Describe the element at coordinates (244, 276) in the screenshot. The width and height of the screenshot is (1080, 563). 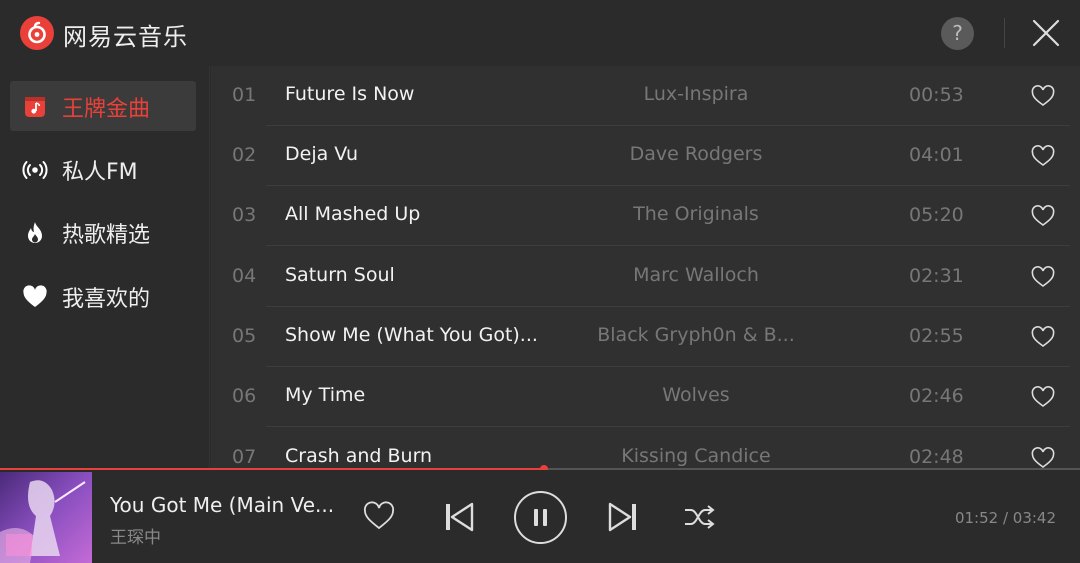
I see `track-number: 04` at that location.